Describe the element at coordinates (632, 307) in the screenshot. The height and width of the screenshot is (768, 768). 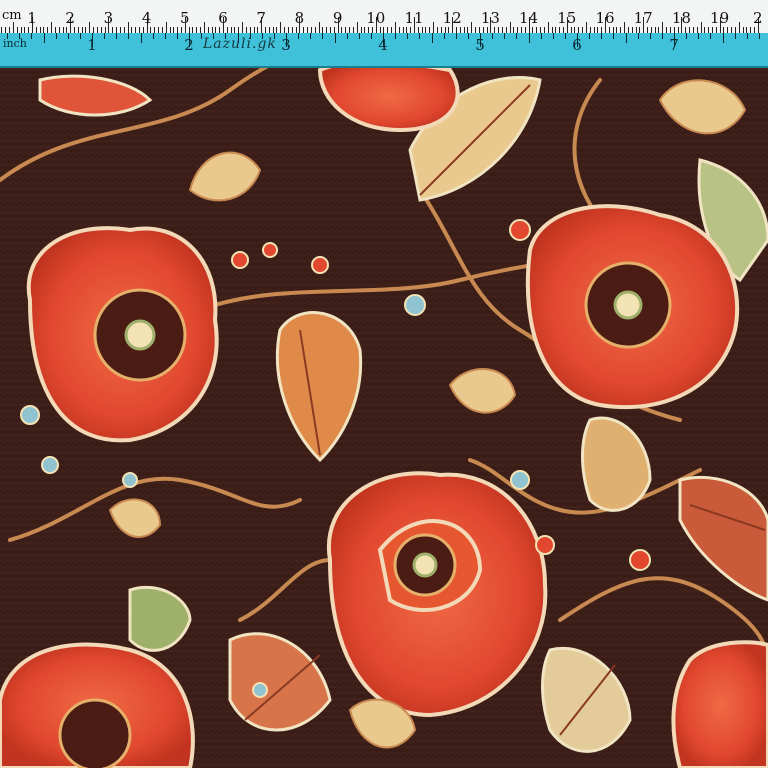
I see `poppy-right` at that location.